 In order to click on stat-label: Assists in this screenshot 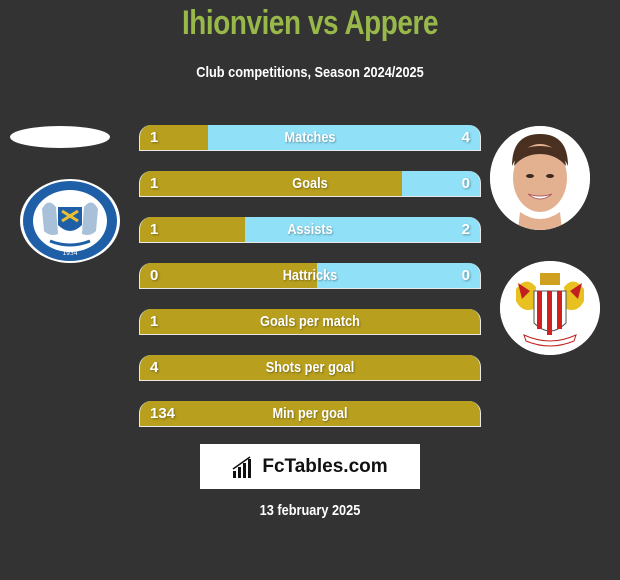, I will do `click(310, 229)`.